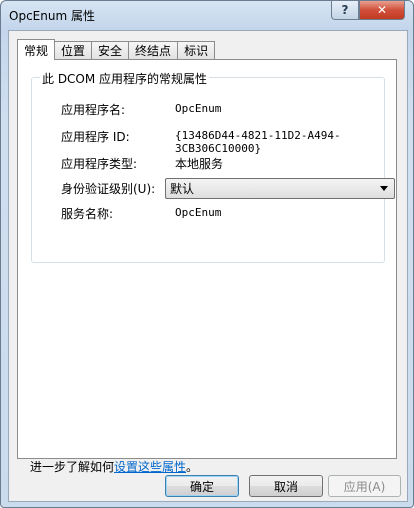  Describe the element at coordinates (198, 108) in the screenshot. I see `application-name-value: OpcEnum` at that location.